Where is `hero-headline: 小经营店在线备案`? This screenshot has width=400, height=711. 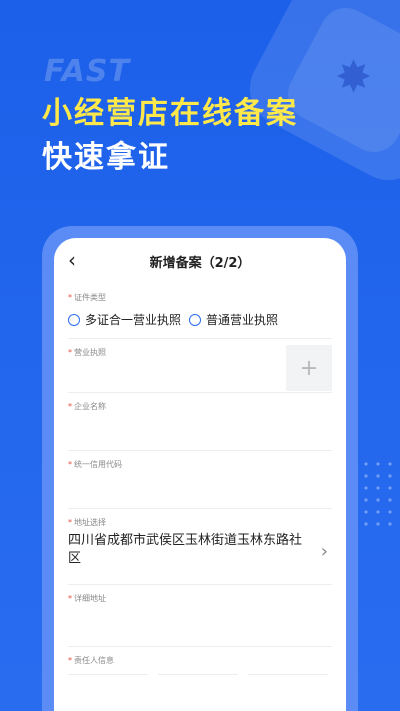
hero-headline: 小经营店在线备案 is located at coordinates (170, 113).